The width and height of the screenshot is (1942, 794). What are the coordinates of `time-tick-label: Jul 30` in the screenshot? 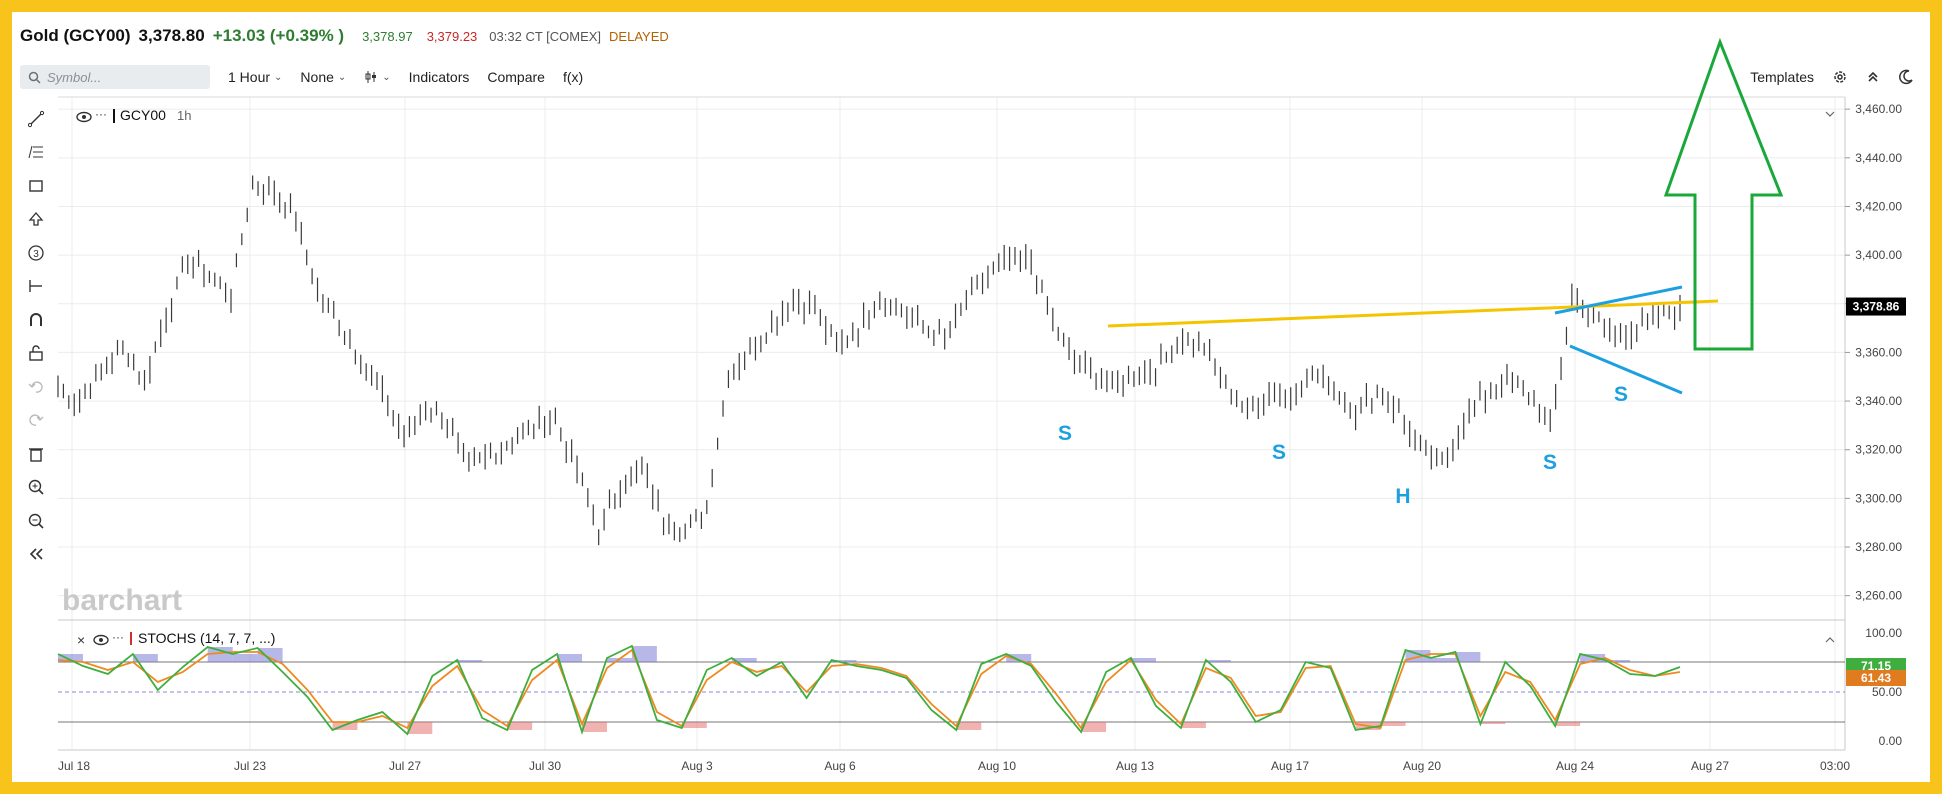 It's located at (545, 766).